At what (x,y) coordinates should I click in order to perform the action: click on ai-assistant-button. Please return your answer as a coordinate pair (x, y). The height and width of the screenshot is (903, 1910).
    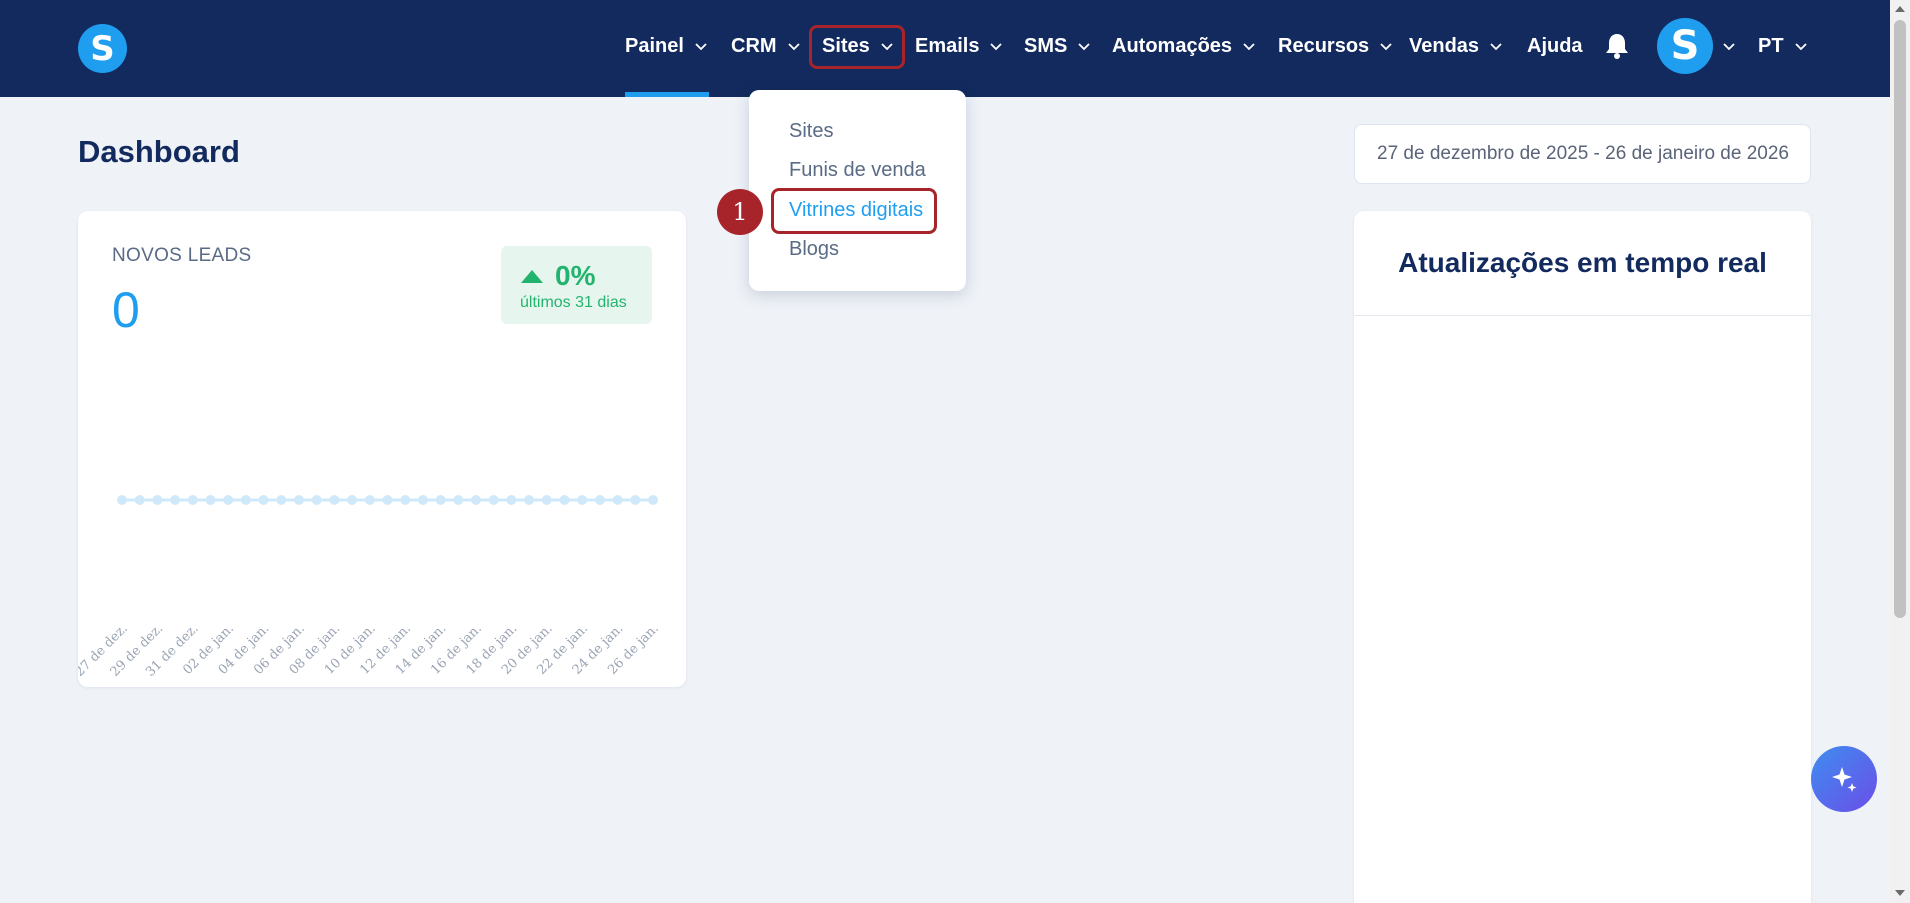
    Looking at the image, I should click on (1844, 779).